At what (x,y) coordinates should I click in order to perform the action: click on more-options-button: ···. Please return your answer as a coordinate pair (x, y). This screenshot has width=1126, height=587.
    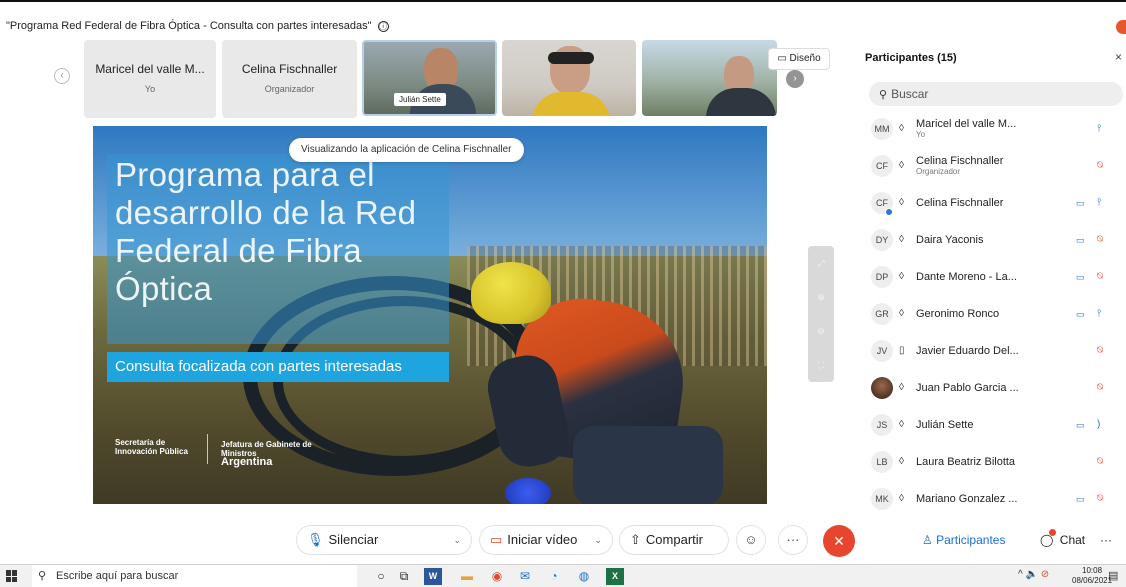
    Looking at the image, I should click on (793, 540).